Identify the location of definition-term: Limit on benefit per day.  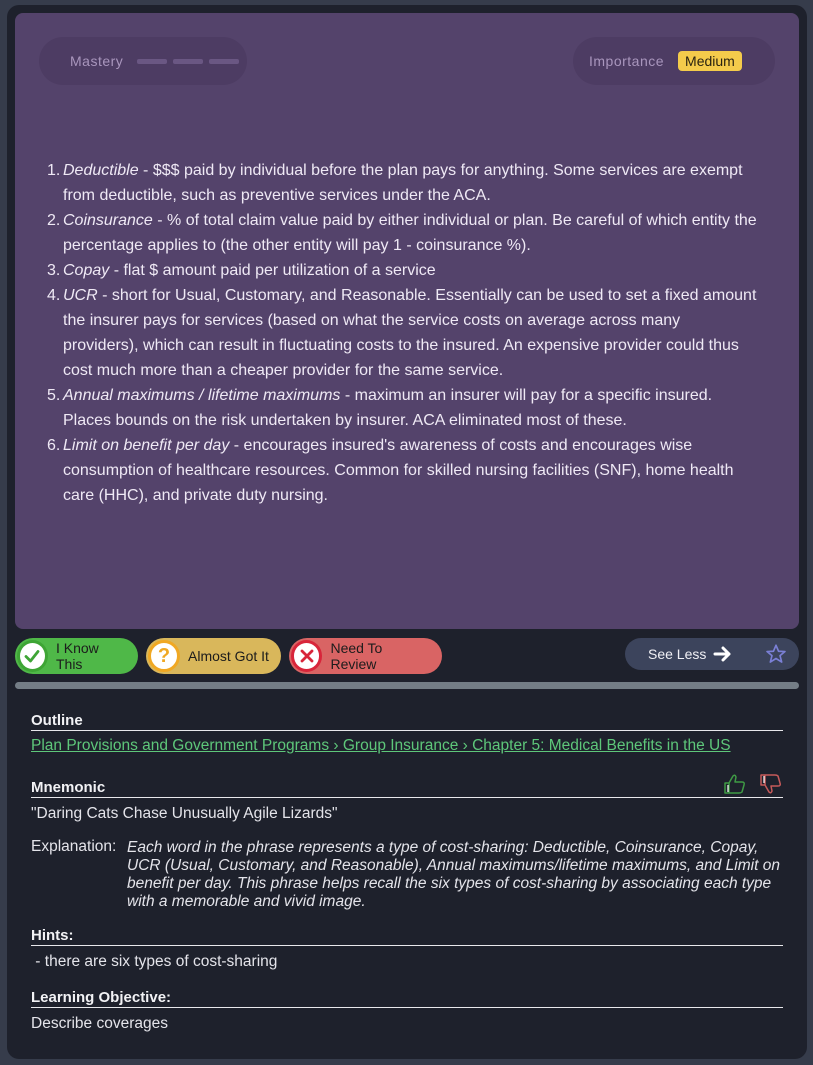
(146, 445).